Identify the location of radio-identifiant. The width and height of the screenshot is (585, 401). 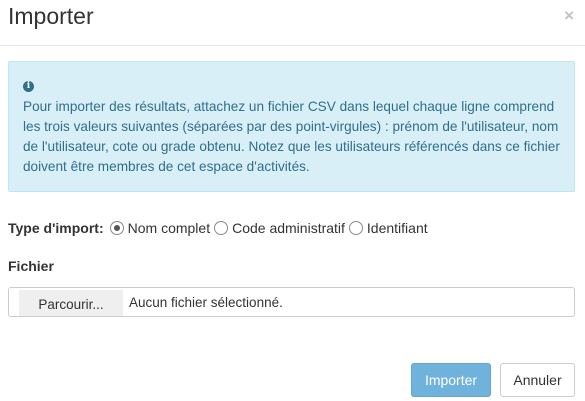
(355, 228).